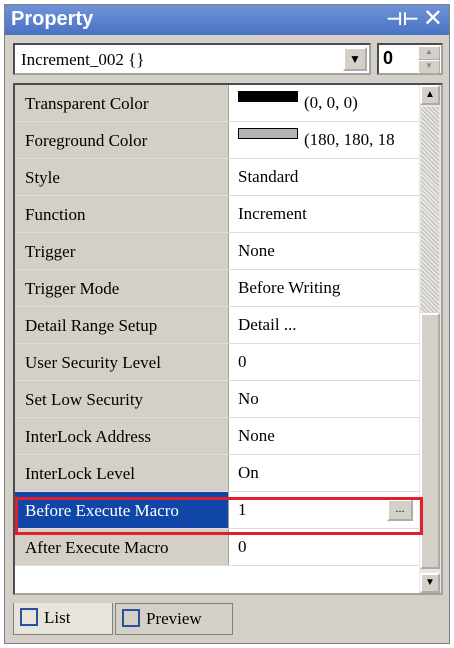  I want to click on property-name: Trigger Mode, so click(122, 288).